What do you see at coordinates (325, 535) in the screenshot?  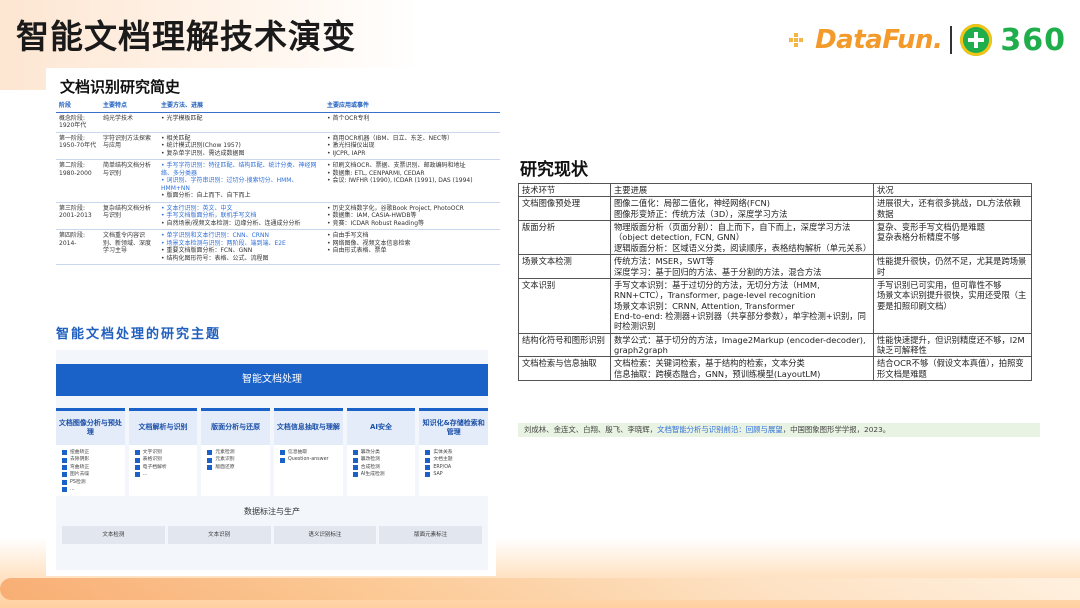 I see `data-cell: 语义识别标注` at bounding box center [325, 535].